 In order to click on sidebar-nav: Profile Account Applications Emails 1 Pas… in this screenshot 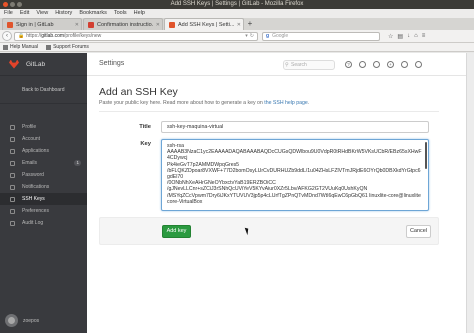, I will do `click(43, 166)`.